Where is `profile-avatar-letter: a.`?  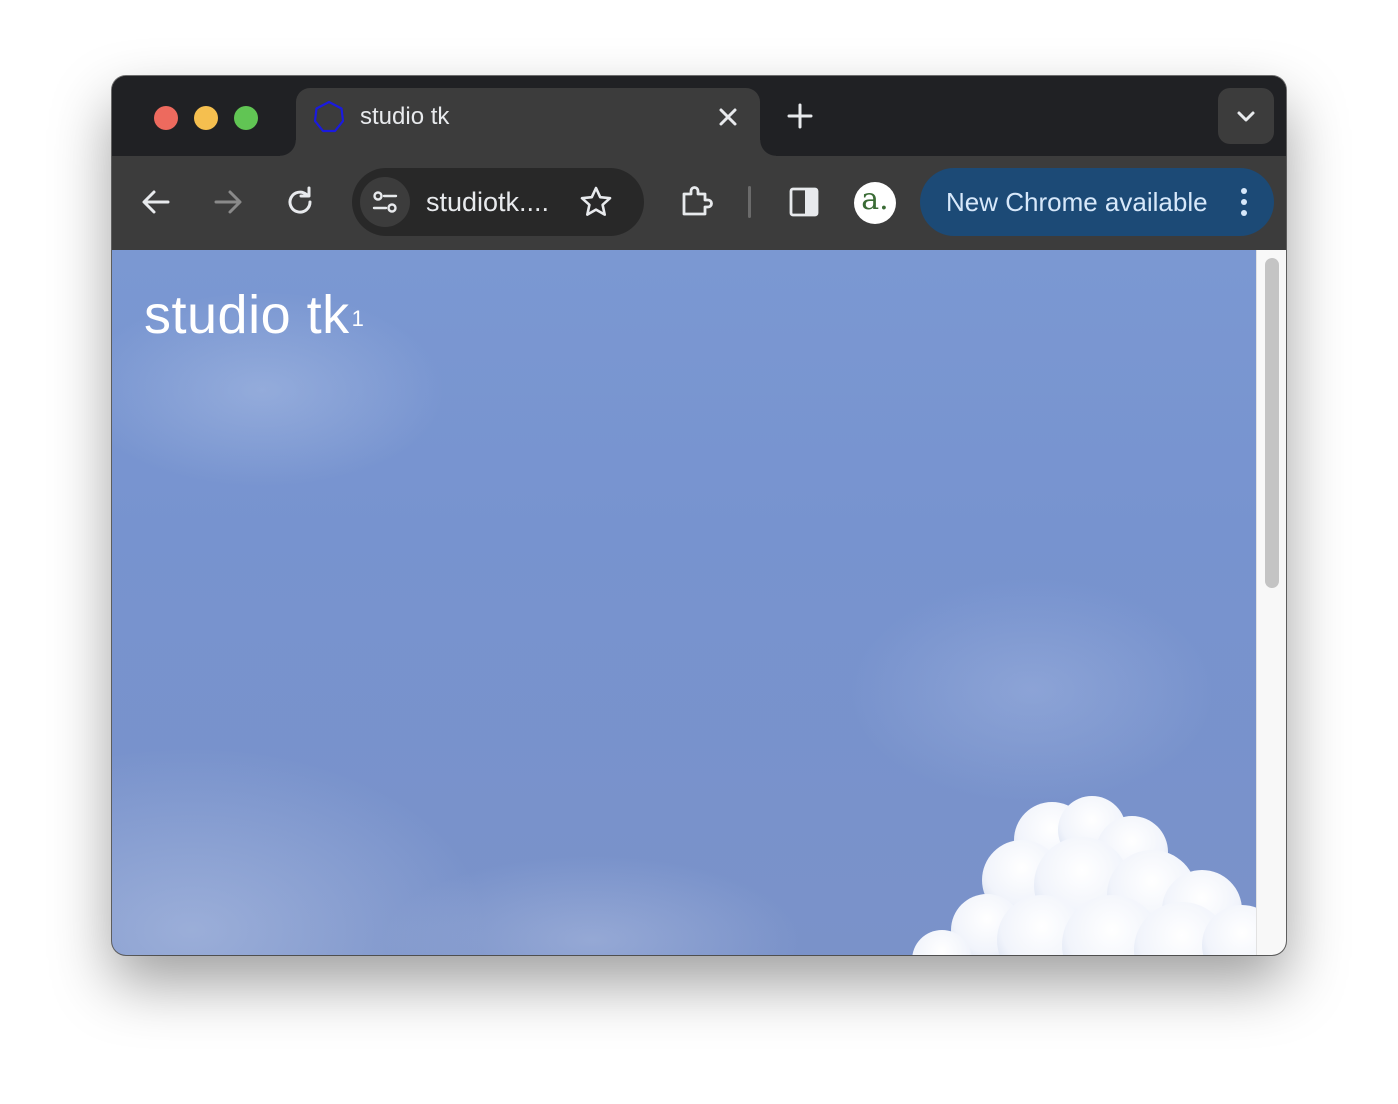
profile-avatar-letter: a. is located at coordinates (875, 199).